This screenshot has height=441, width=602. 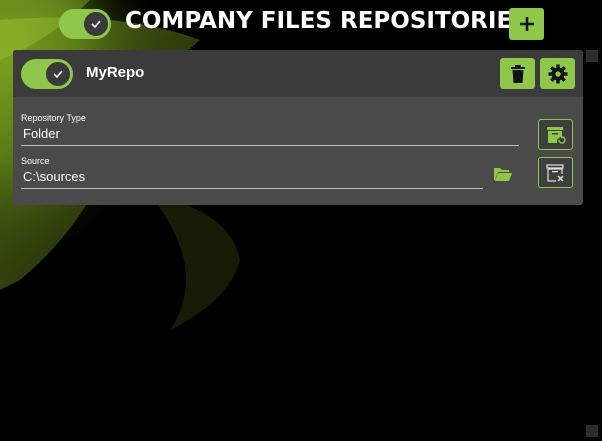 I want to click on repository-type-field: Folder, so click(x=270, y=135).